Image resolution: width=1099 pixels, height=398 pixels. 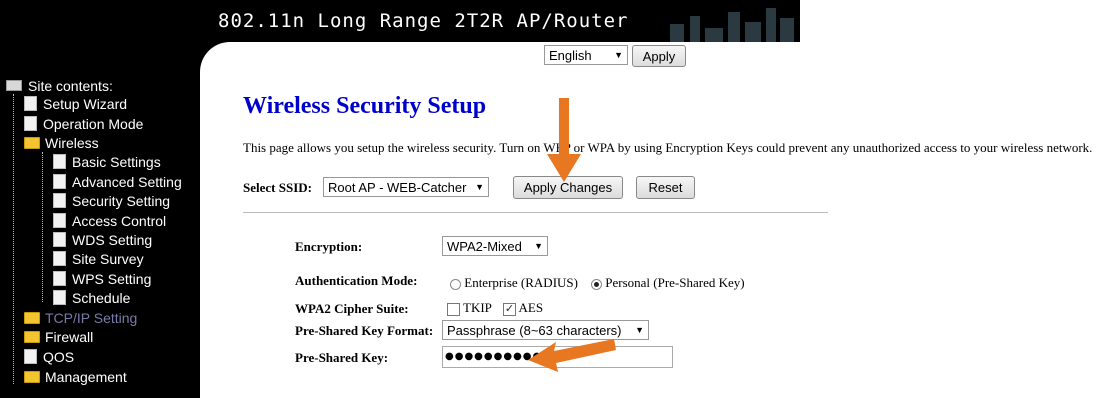 I want to click on auth-personal-option: Personal (Pre-Shared Key), so click(x=668, y=283).